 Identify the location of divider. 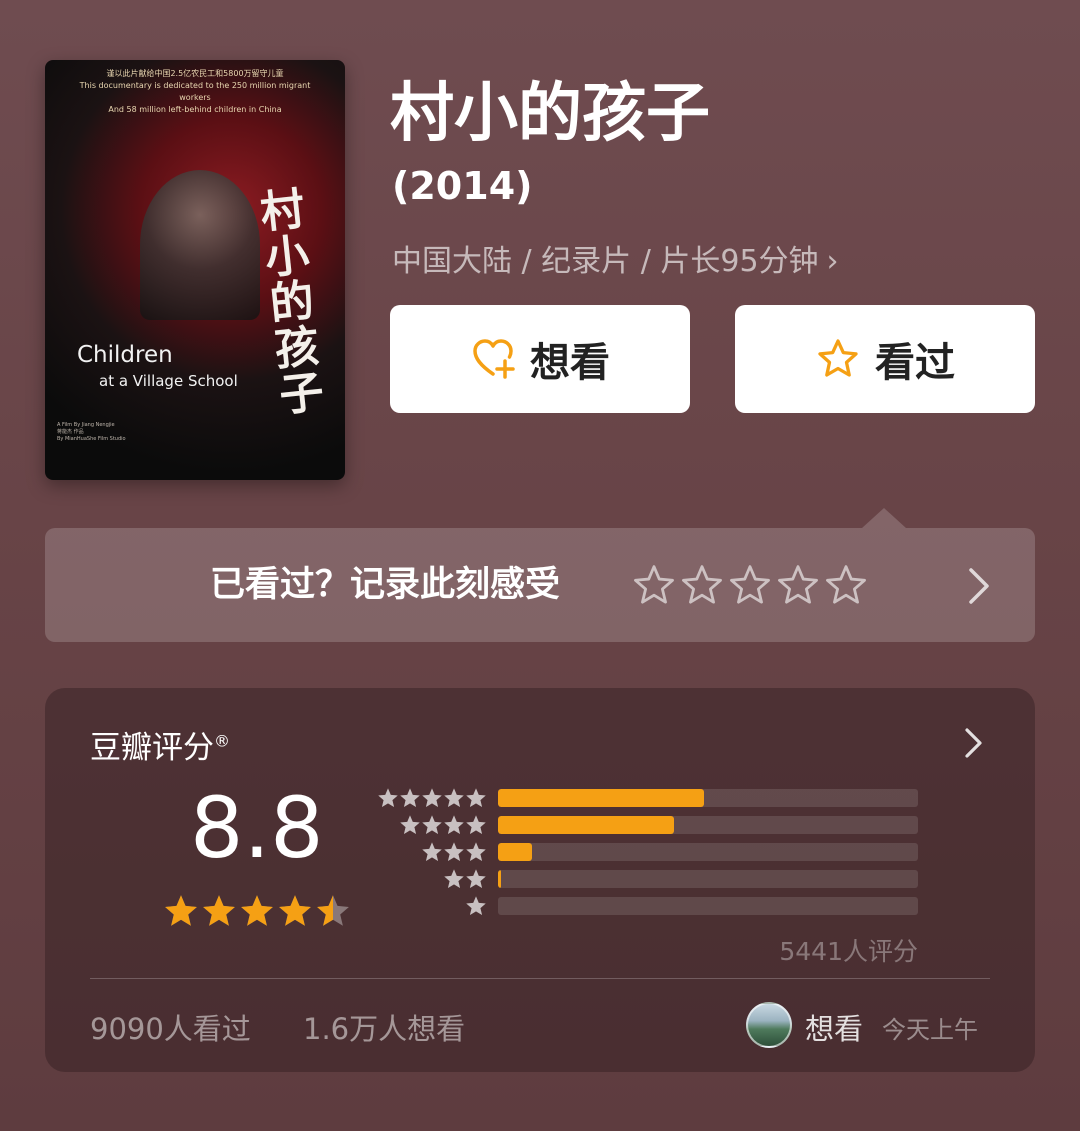
(540, 978).